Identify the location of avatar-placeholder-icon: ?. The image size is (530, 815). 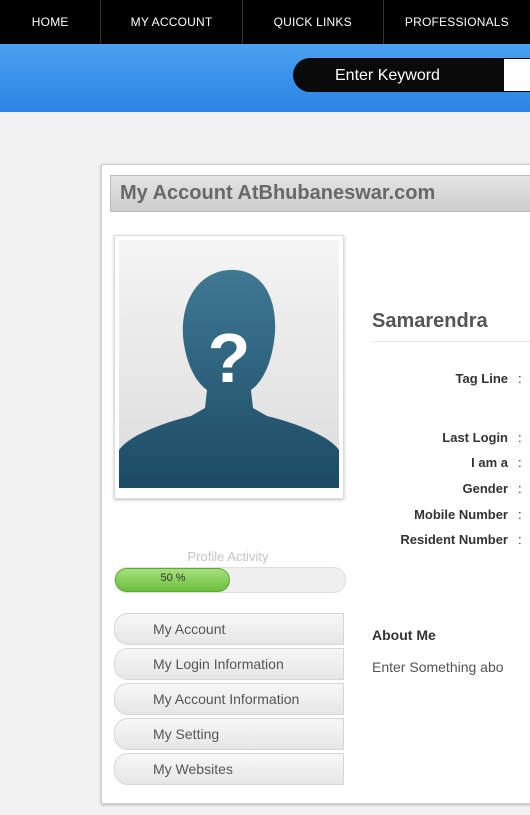
(229, 364).